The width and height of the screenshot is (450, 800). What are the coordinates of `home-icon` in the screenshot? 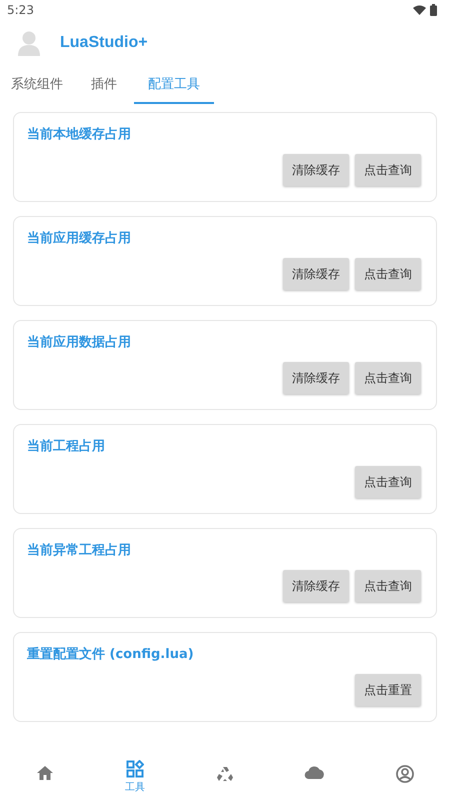 It's located at (45, 773).